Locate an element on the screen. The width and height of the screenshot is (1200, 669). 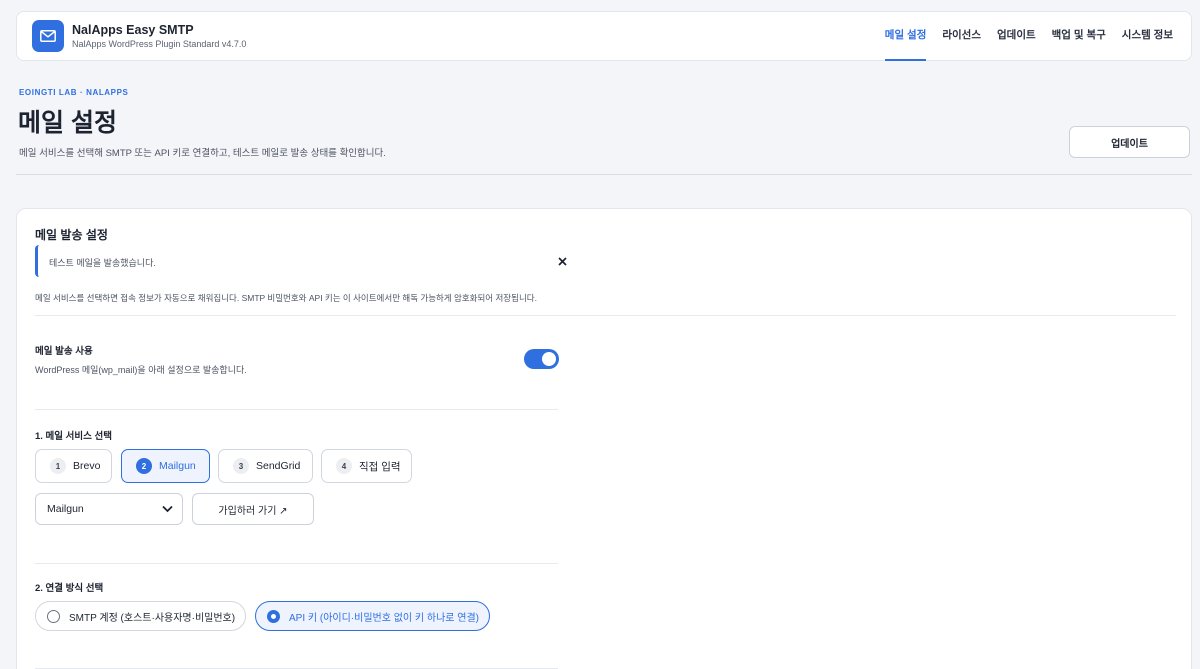
connection-section-label: 2. 연결 방식 선택 is located at coordinates (69, 588).